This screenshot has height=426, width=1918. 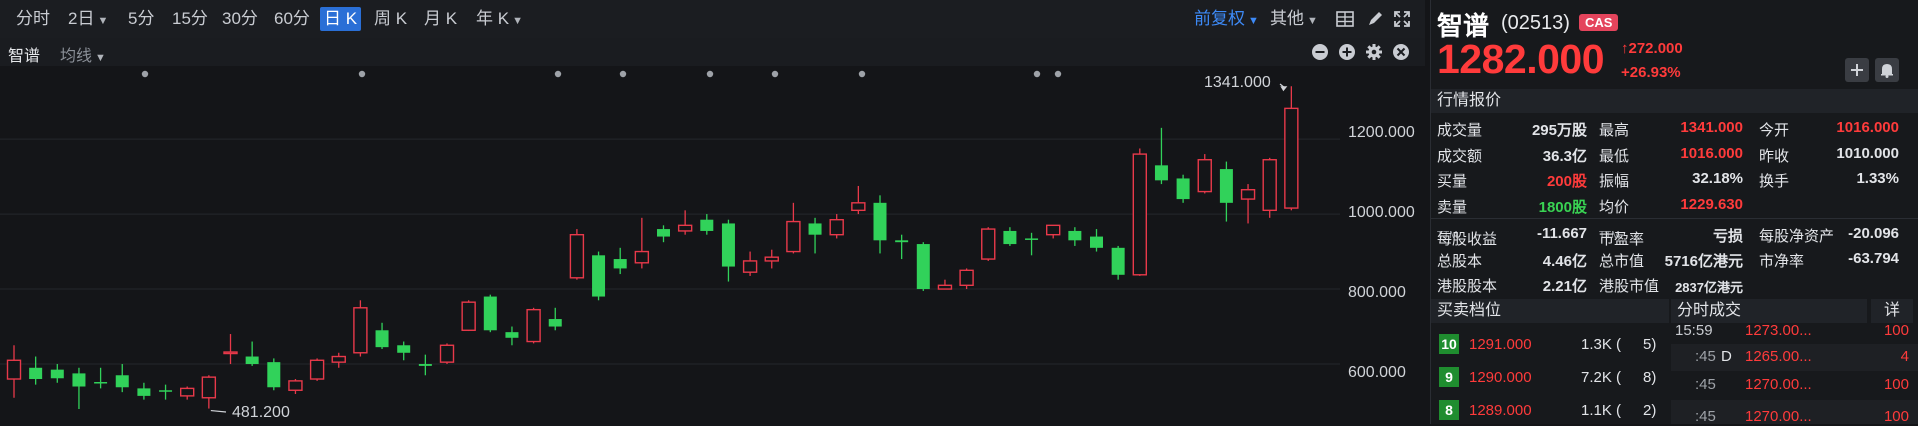 What do you see at coordinates (1500, 377) in the screenshot?
I see `level-price: 1290.000` at bounding box center [1500, 377].